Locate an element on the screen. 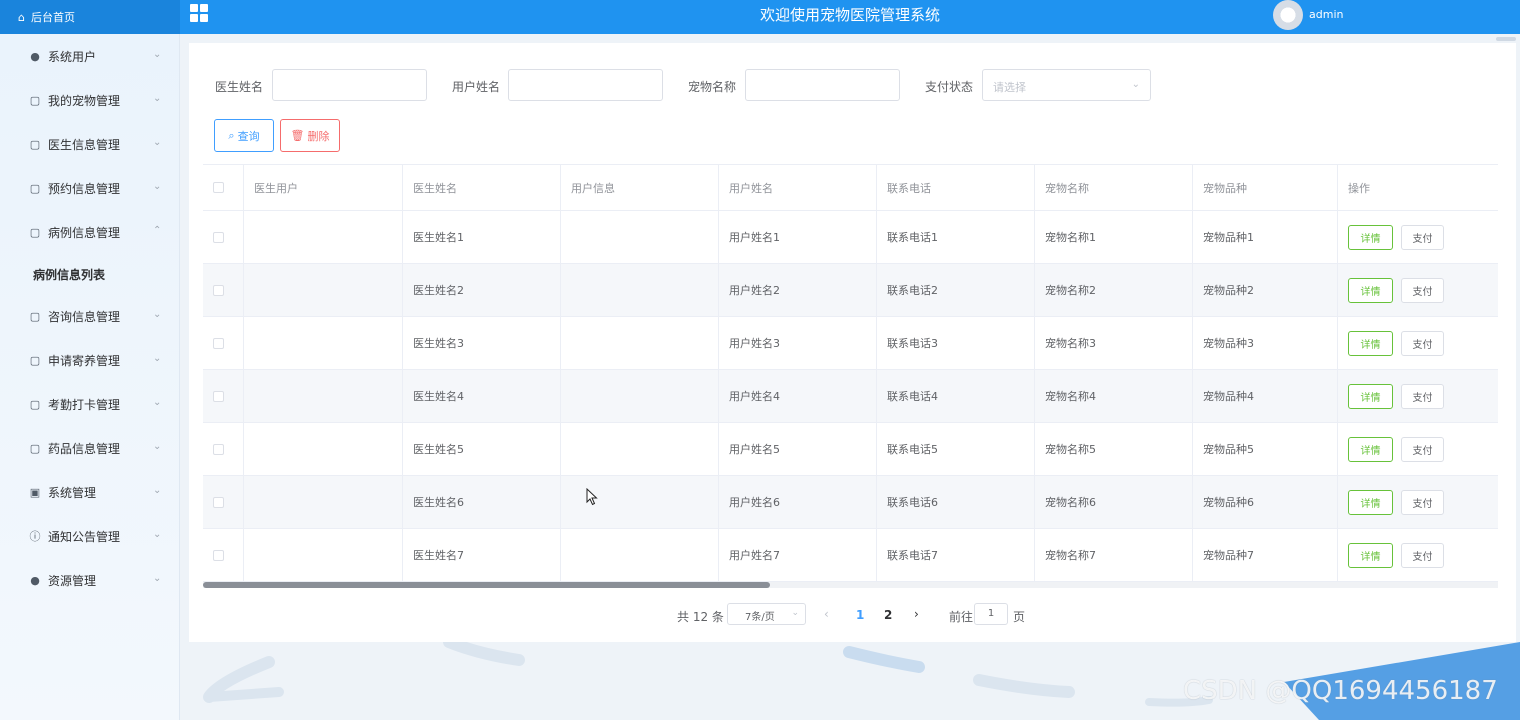 The width and height of the screenshot is (1520, 720). table-row: 医生姓名1 用户姓名1 联系电话1 宠物名称1 宠物品种1 详情 支付 is located at coordinates (850, 237).